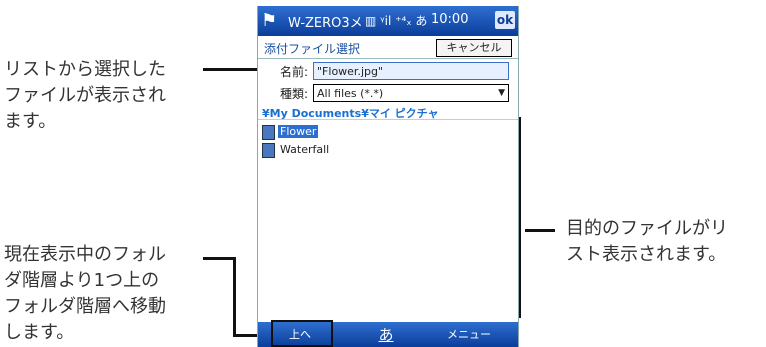  I want to click on start-menu-icon: ⚑, so click(269, 20).